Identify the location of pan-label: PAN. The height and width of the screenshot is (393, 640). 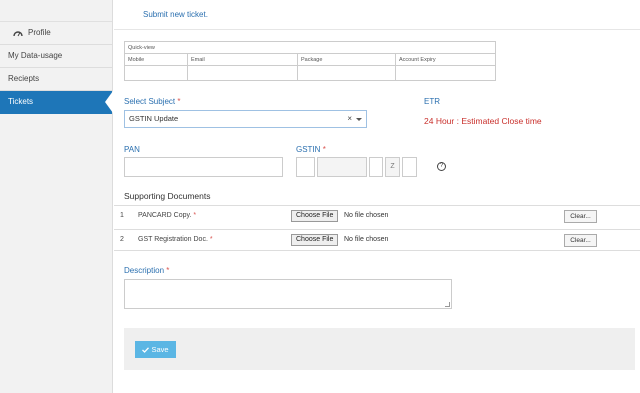
(132, 149).